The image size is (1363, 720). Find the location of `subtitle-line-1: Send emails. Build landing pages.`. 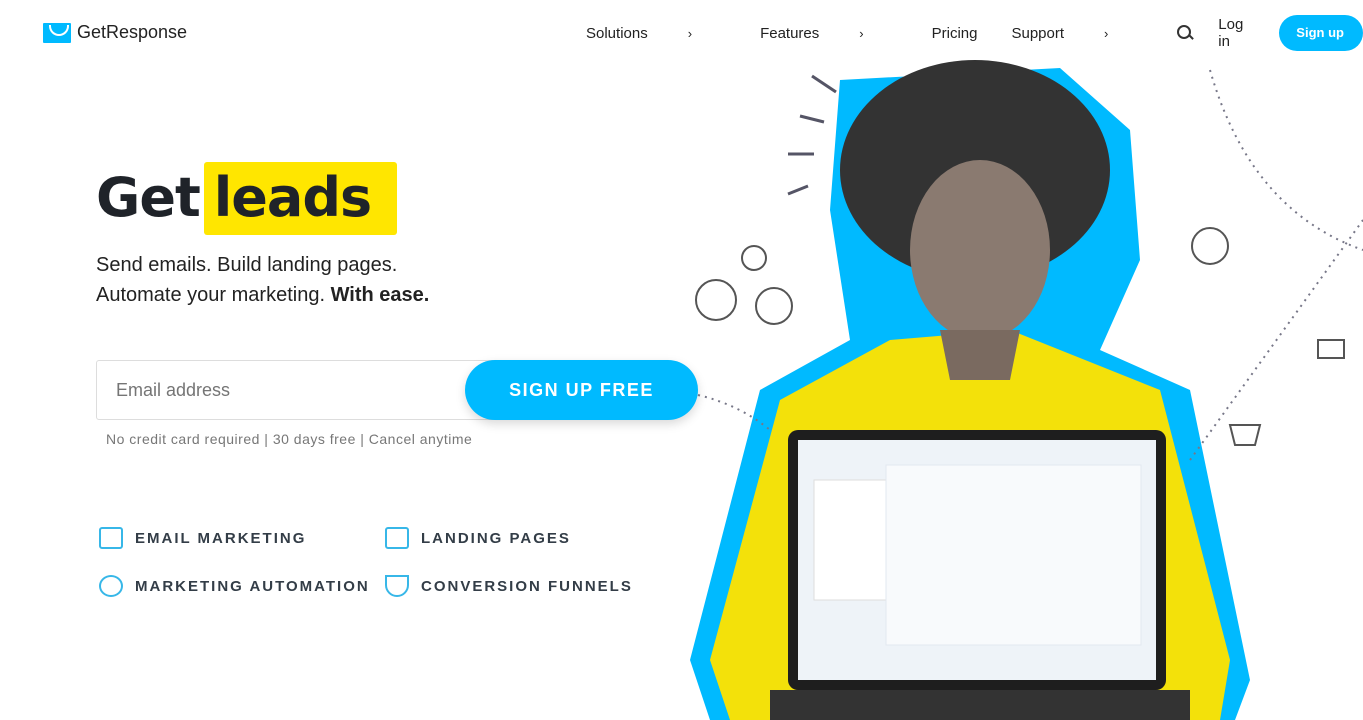

subtitle-line-1: Send emails. Build landing pages. is located at coordinates (247, 265).